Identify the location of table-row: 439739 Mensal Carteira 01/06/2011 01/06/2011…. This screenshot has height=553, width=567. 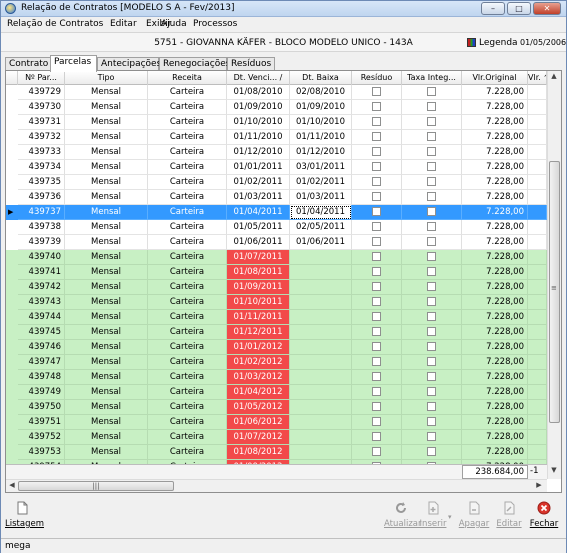
(276, 242).